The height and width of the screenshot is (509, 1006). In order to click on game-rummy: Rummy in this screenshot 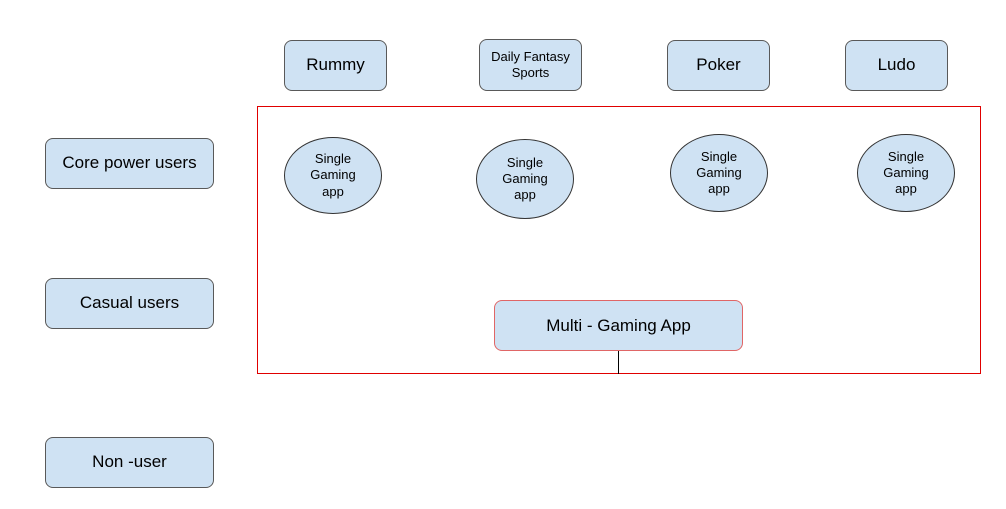, I will do `click(335, 65)`.